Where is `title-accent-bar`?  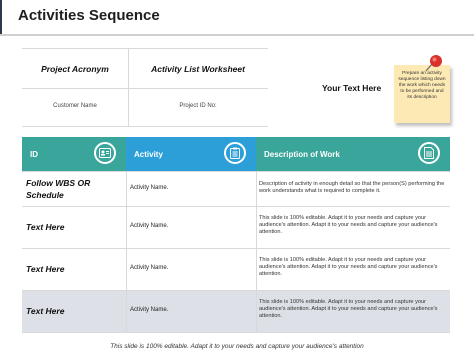
title-accent-bar is located at coordinates (1, 18).